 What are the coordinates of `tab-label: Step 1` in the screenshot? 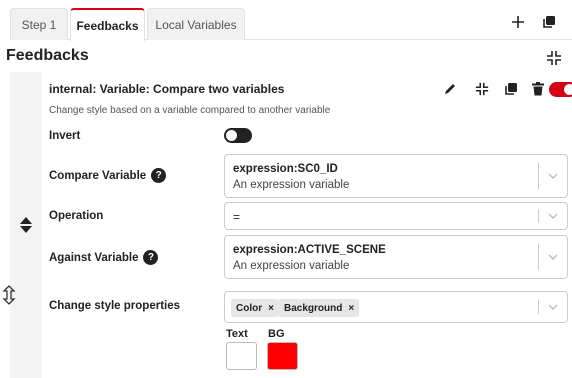 It's located at (39, 24).